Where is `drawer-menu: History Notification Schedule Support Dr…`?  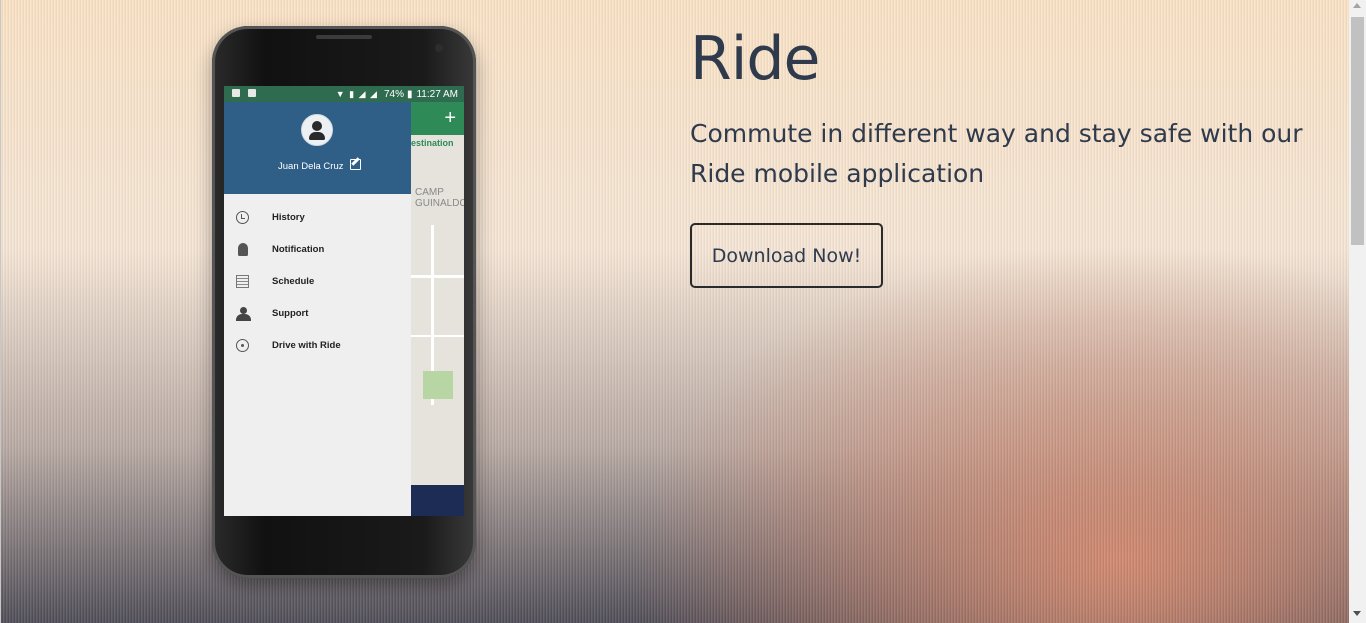
drawer-menu: History Notification Schedule Support Dr… is located at coordinates (317, 282).